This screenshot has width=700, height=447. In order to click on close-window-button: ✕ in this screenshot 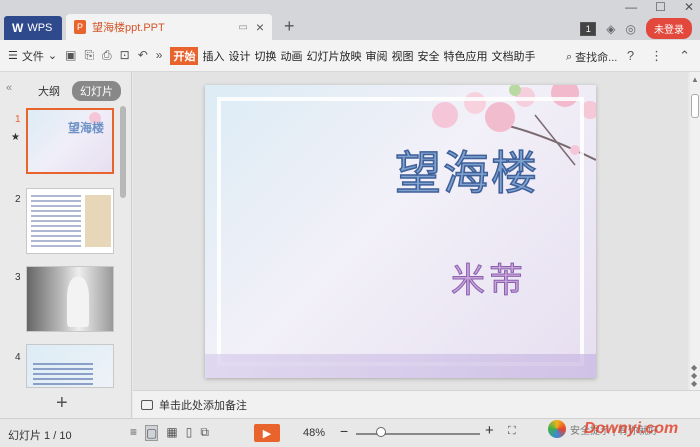, I will do `click(689, 7)`.